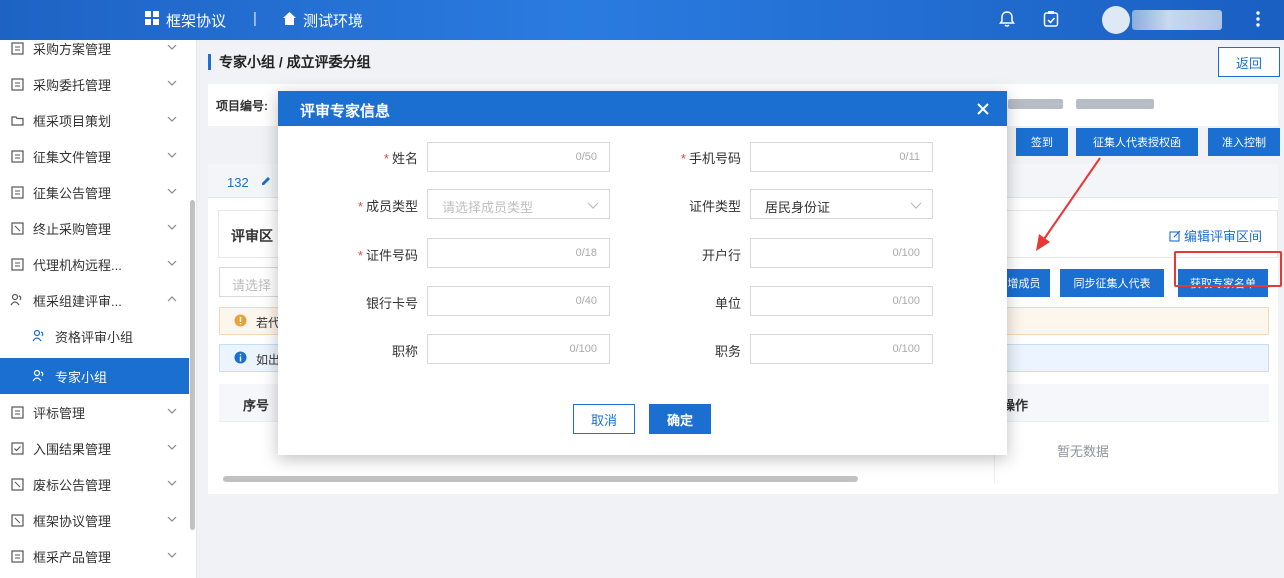 The height and width of the screenshot is (578, 1284). Describe the element at coordinates (1215, 235) in the screenshot. I see `edit-section-link: 编辑评审区间` at that location.